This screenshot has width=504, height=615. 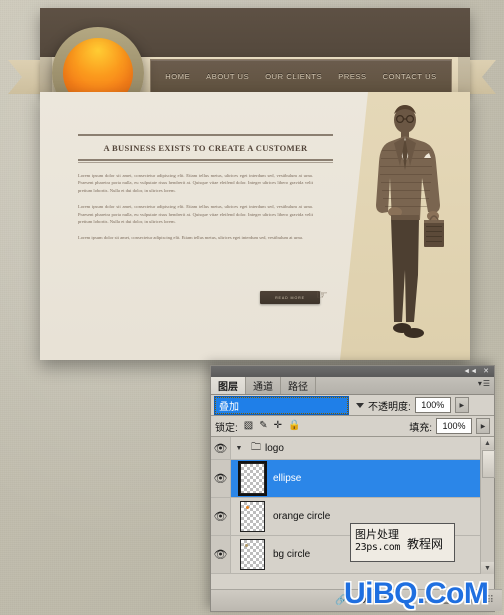 I want to click on headline-rule-top, so click(x=205, y=135).